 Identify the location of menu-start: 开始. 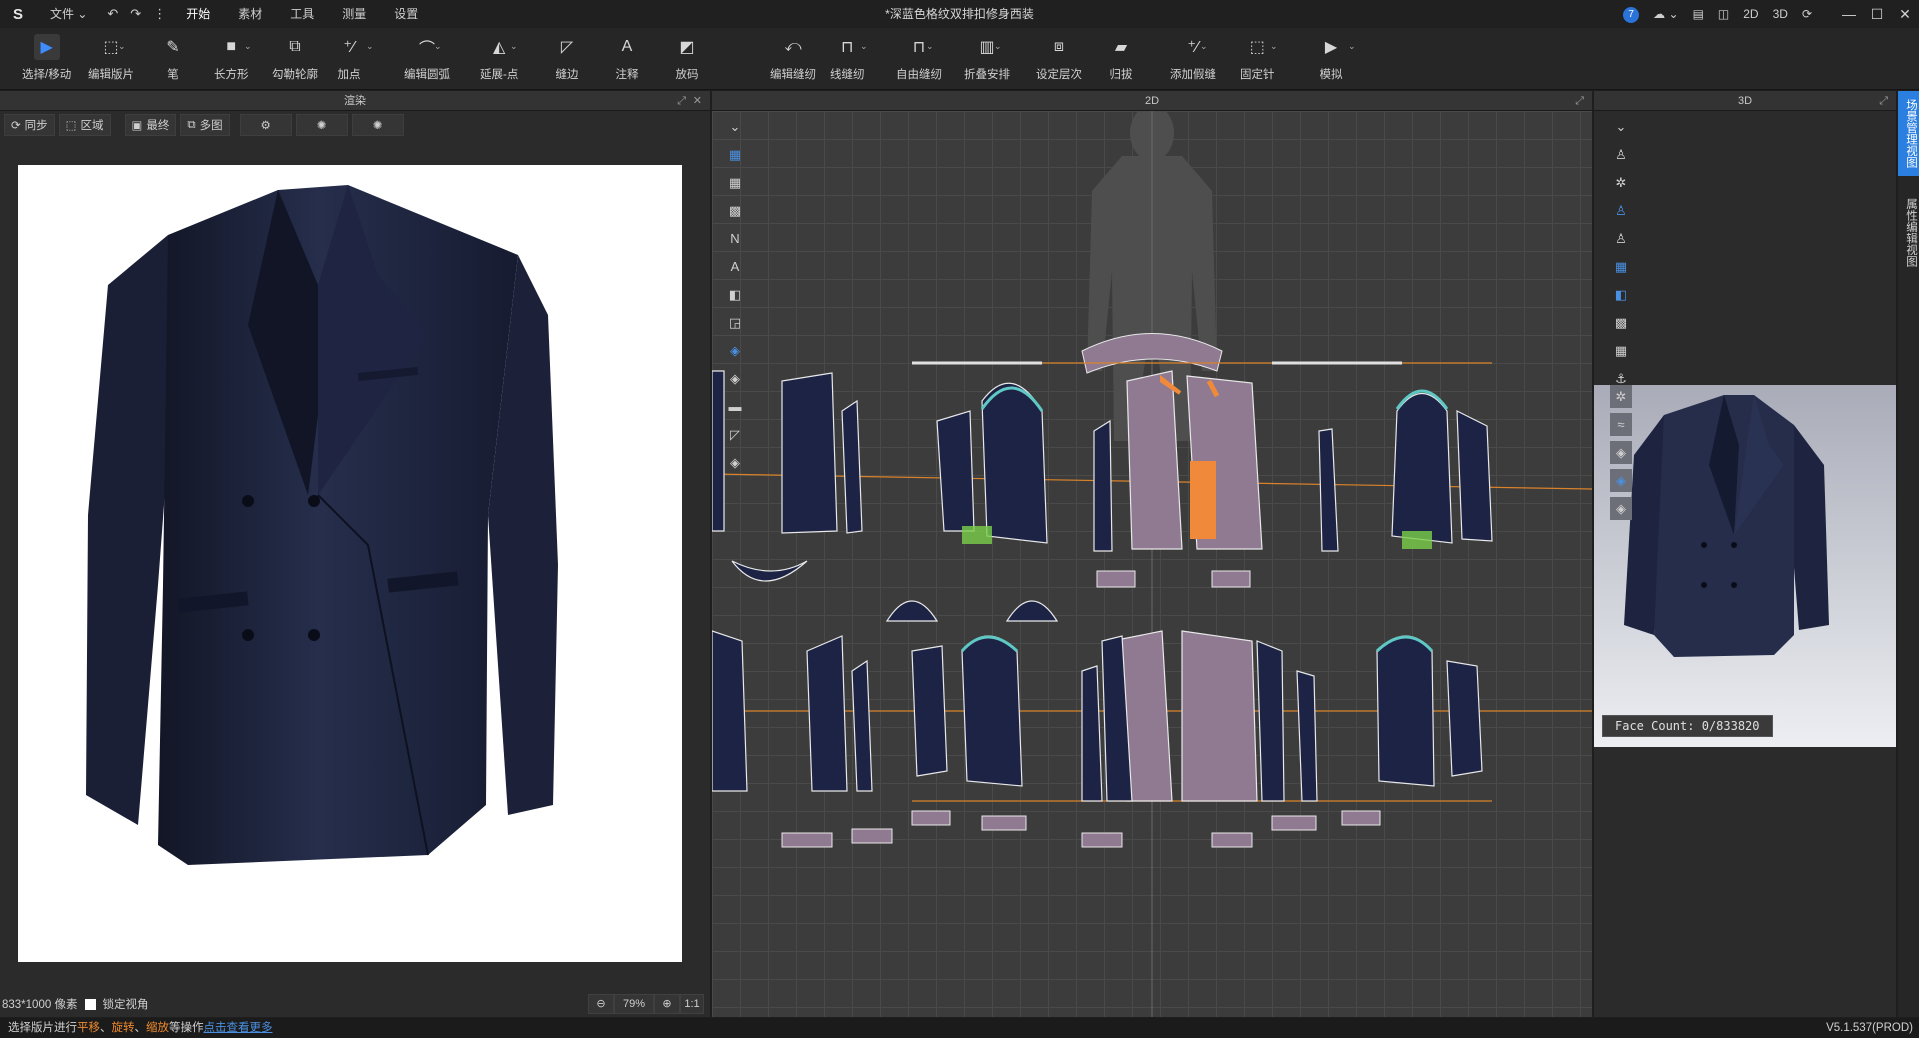
(198, 14).